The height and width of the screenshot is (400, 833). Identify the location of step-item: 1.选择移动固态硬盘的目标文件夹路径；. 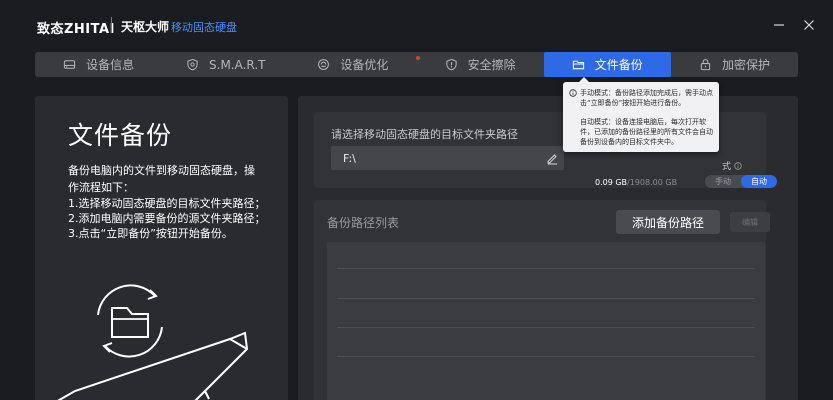
(167, 203).